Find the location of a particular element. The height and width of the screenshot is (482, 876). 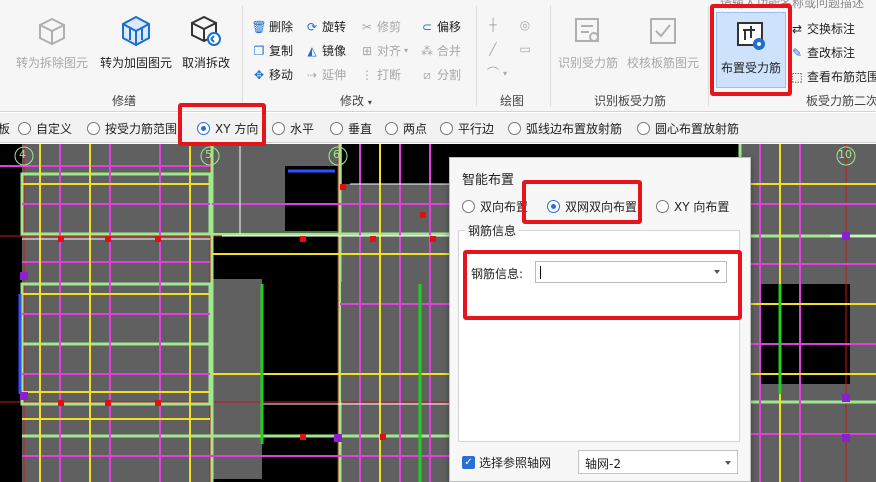

draw-rect-button: ▭ is located at coordinates (525, 49).